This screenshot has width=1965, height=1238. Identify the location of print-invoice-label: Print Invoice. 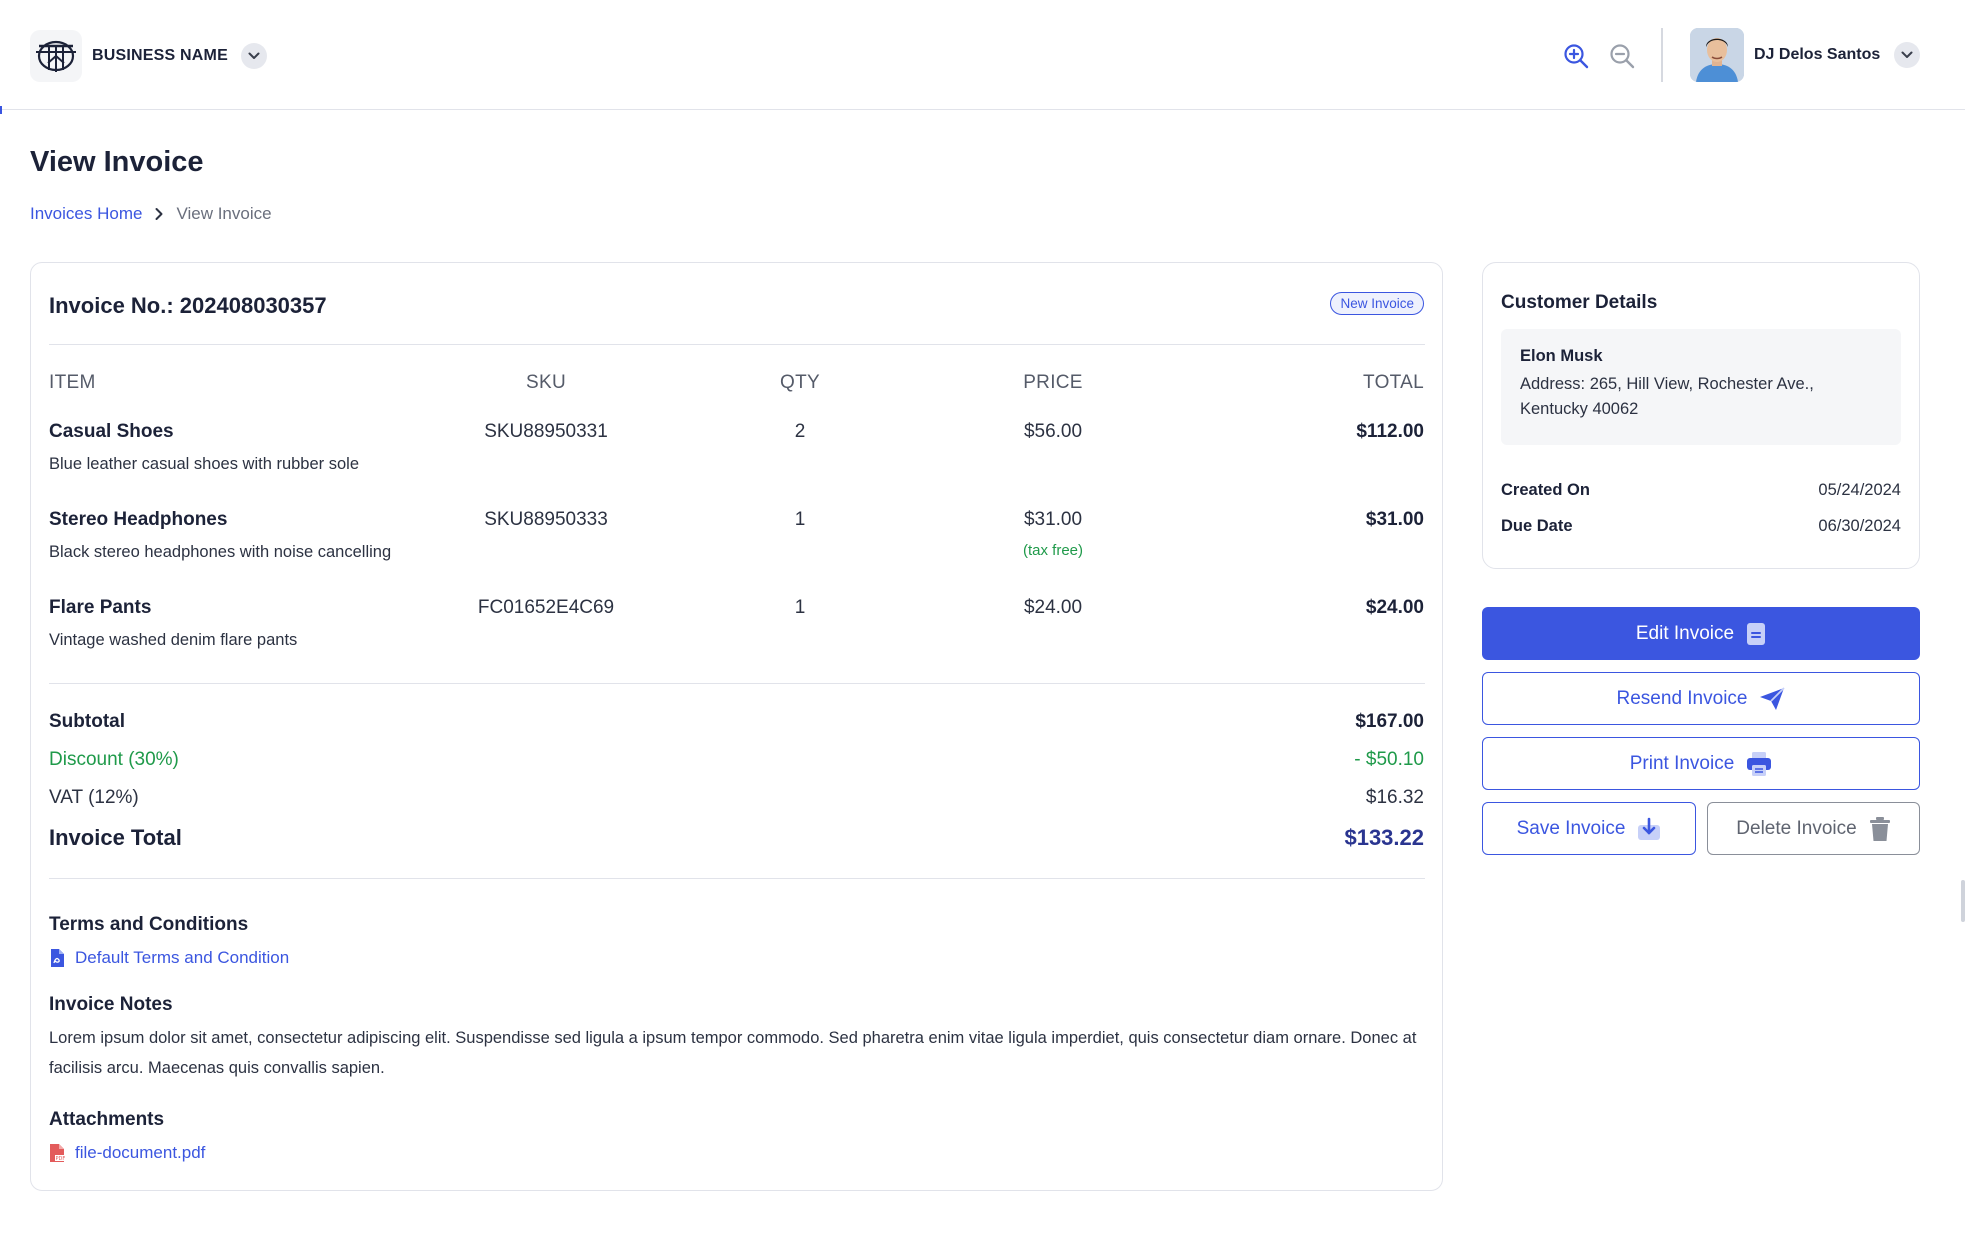
(1682, 763).